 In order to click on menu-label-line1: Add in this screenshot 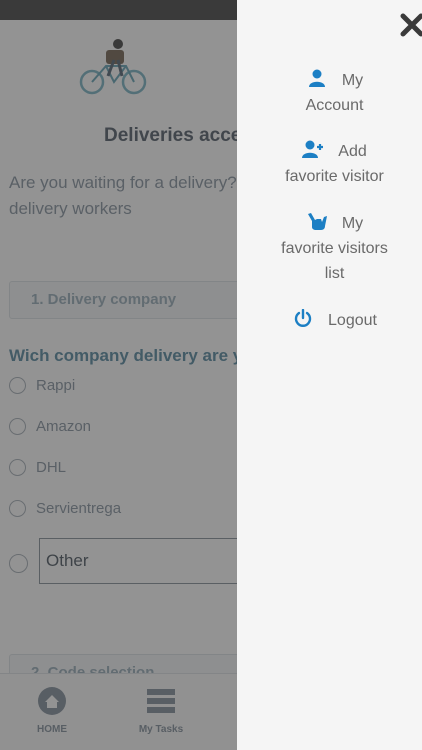, I will do `click(352, 151)`.